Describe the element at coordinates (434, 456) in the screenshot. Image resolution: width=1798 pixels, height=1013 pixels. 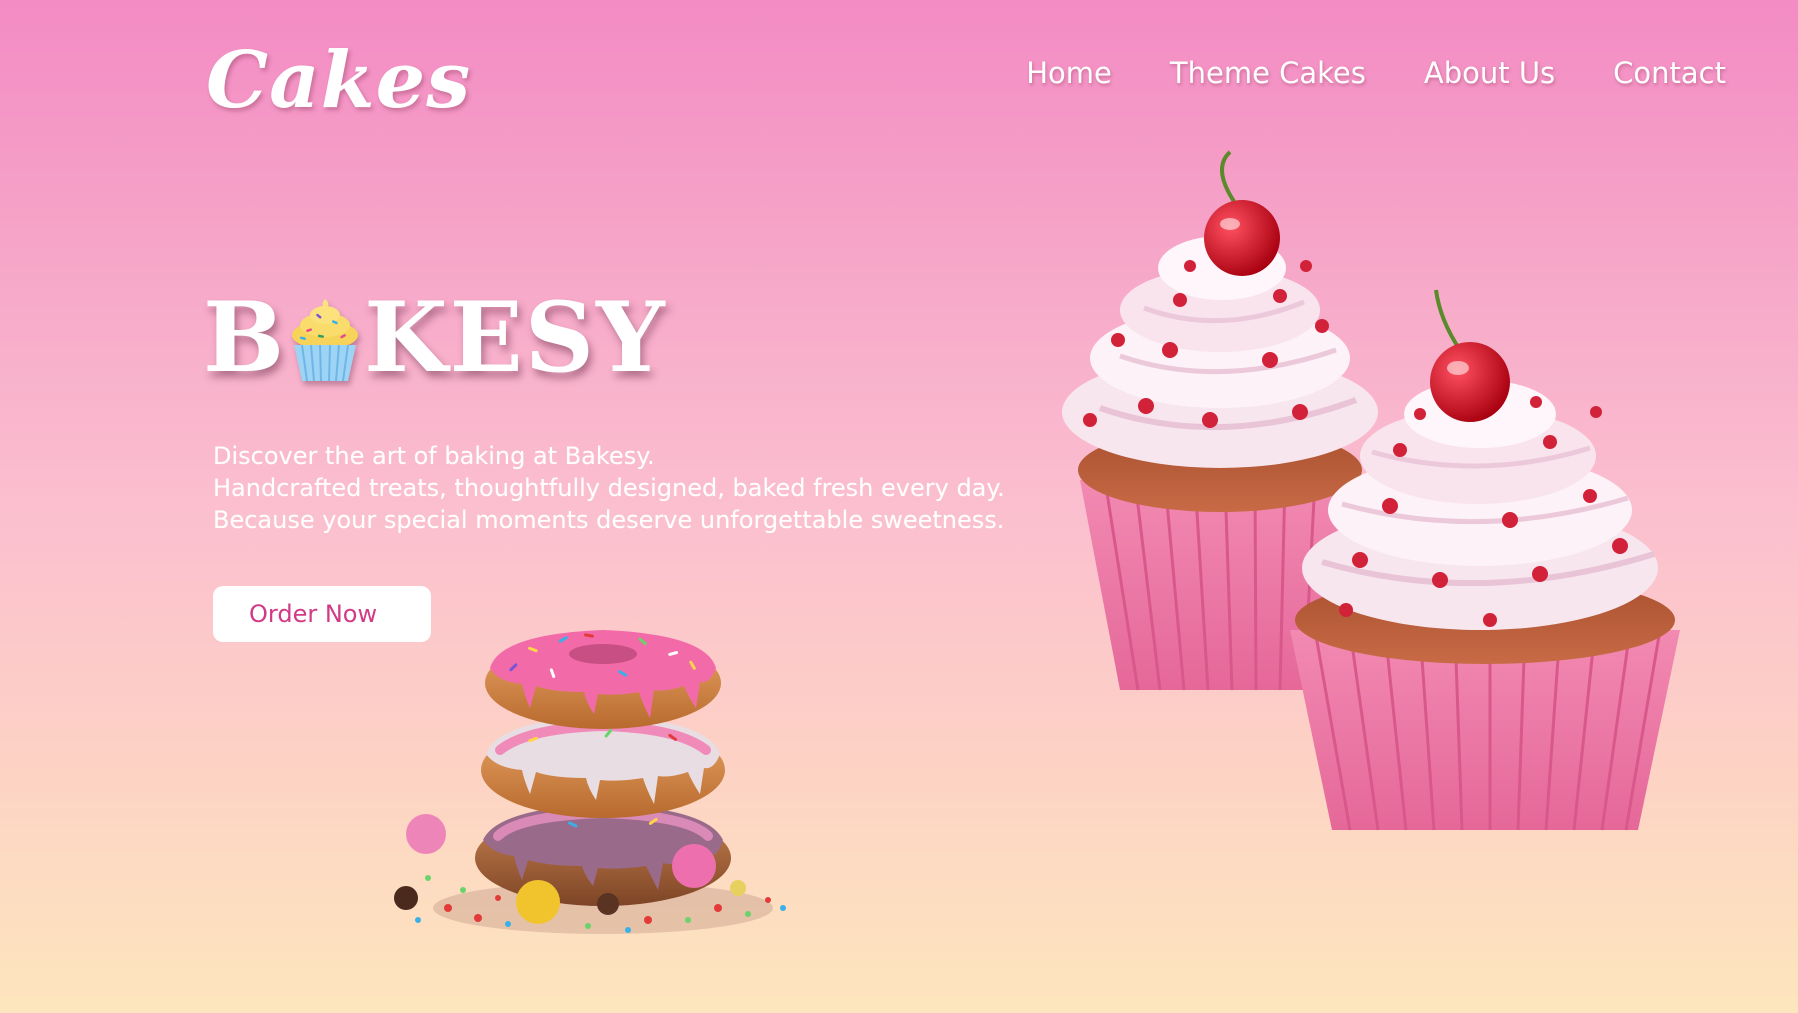
I see `hero-line-1: Discover the art of baking at Bakesy.` at that location.